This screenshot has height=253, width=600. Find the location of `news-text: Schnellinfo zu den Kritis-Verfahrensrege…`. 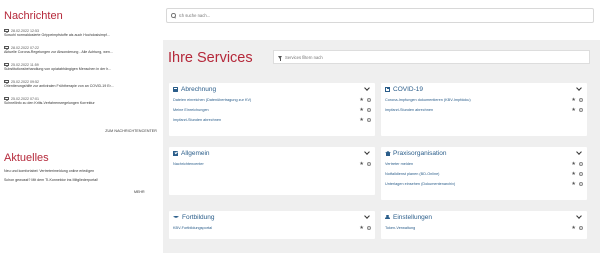

news-text: Schnellinfo zu den Kritis-Verfahrensrege… is located at coordinates (81, 103).